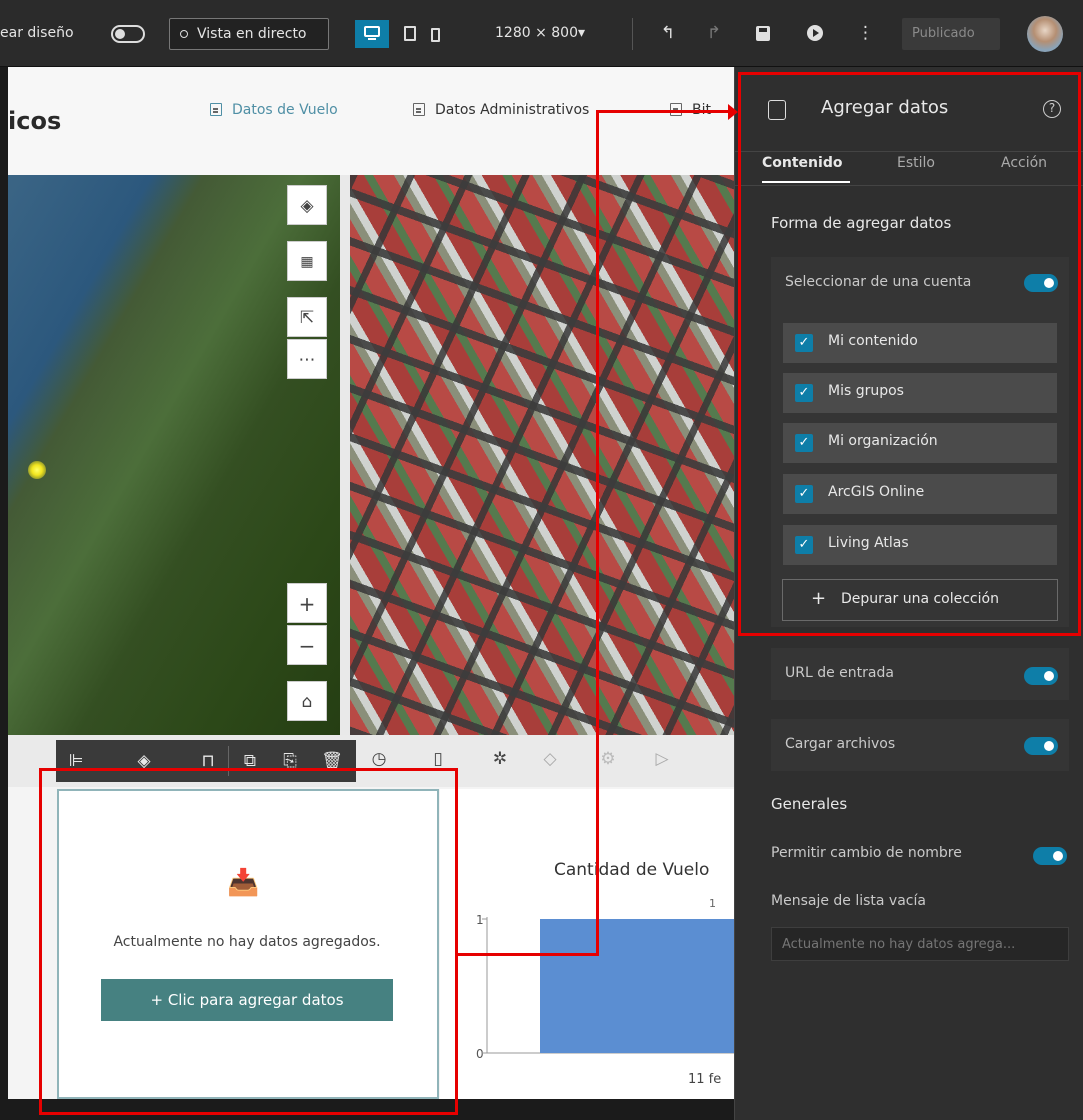 This screenshot has height=1120, width=1083. What do you see at coordinates (307, 359) in the screenshot?
I see `more-tools-icon: ⋯` at bounding box center [307, 359].